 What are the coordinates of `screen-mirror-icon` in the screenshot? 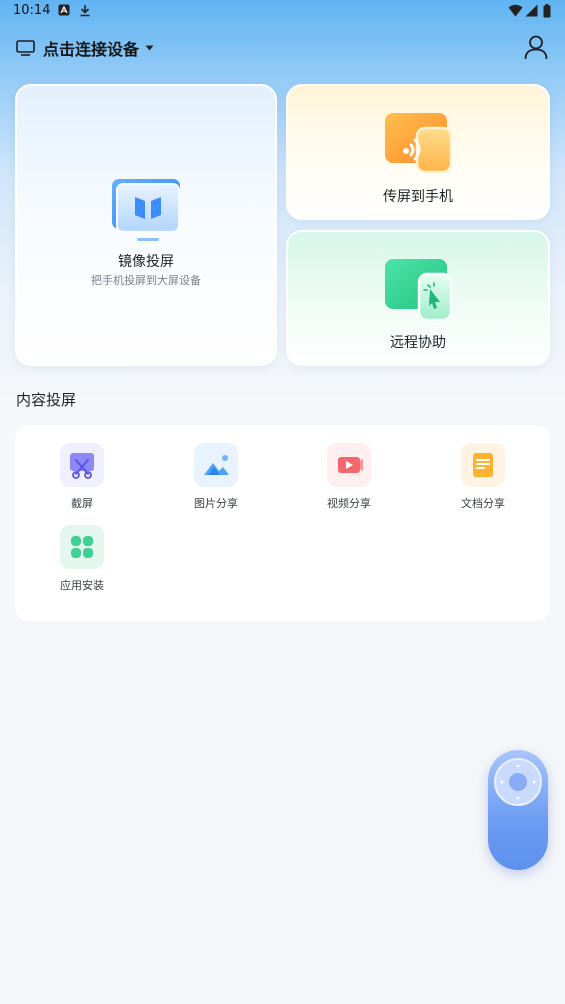 It's located at (146, 210).